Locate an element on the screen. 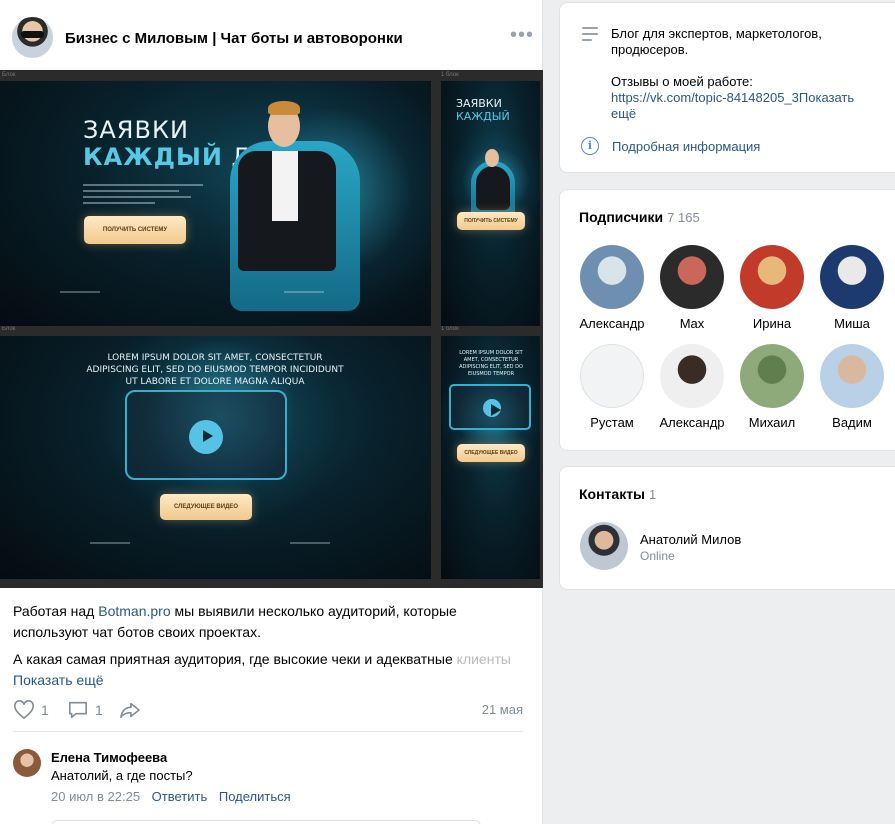  subscriber-name: Рустам is located at coordinates (612, 422).